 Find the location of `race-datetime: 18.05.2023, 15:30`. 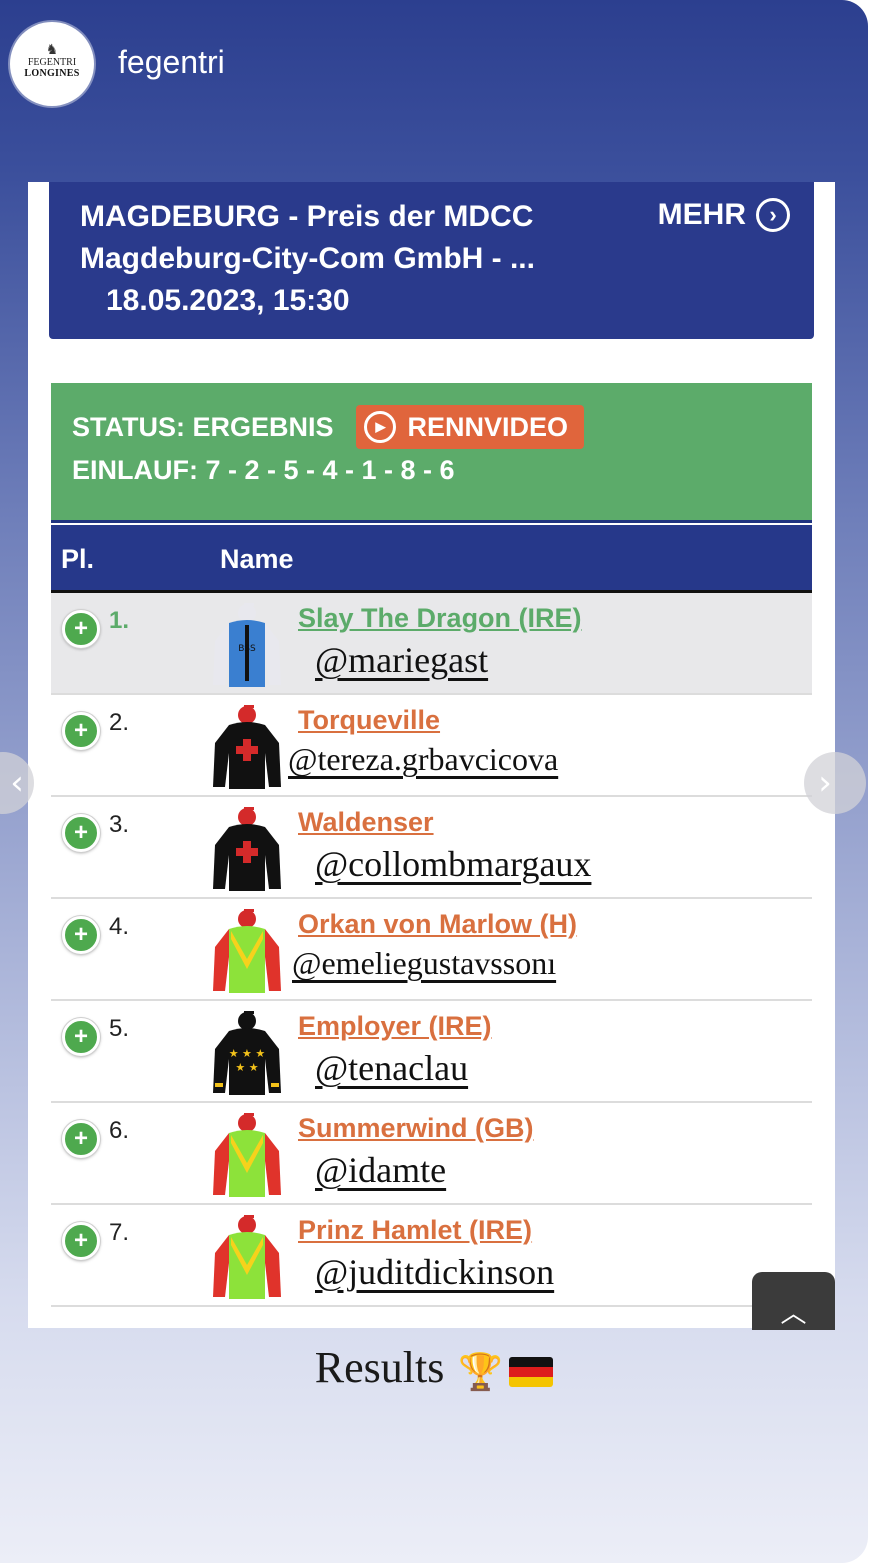

race-datetime: 18.05.2023, 15:30 is located at coordinates (228, 300).